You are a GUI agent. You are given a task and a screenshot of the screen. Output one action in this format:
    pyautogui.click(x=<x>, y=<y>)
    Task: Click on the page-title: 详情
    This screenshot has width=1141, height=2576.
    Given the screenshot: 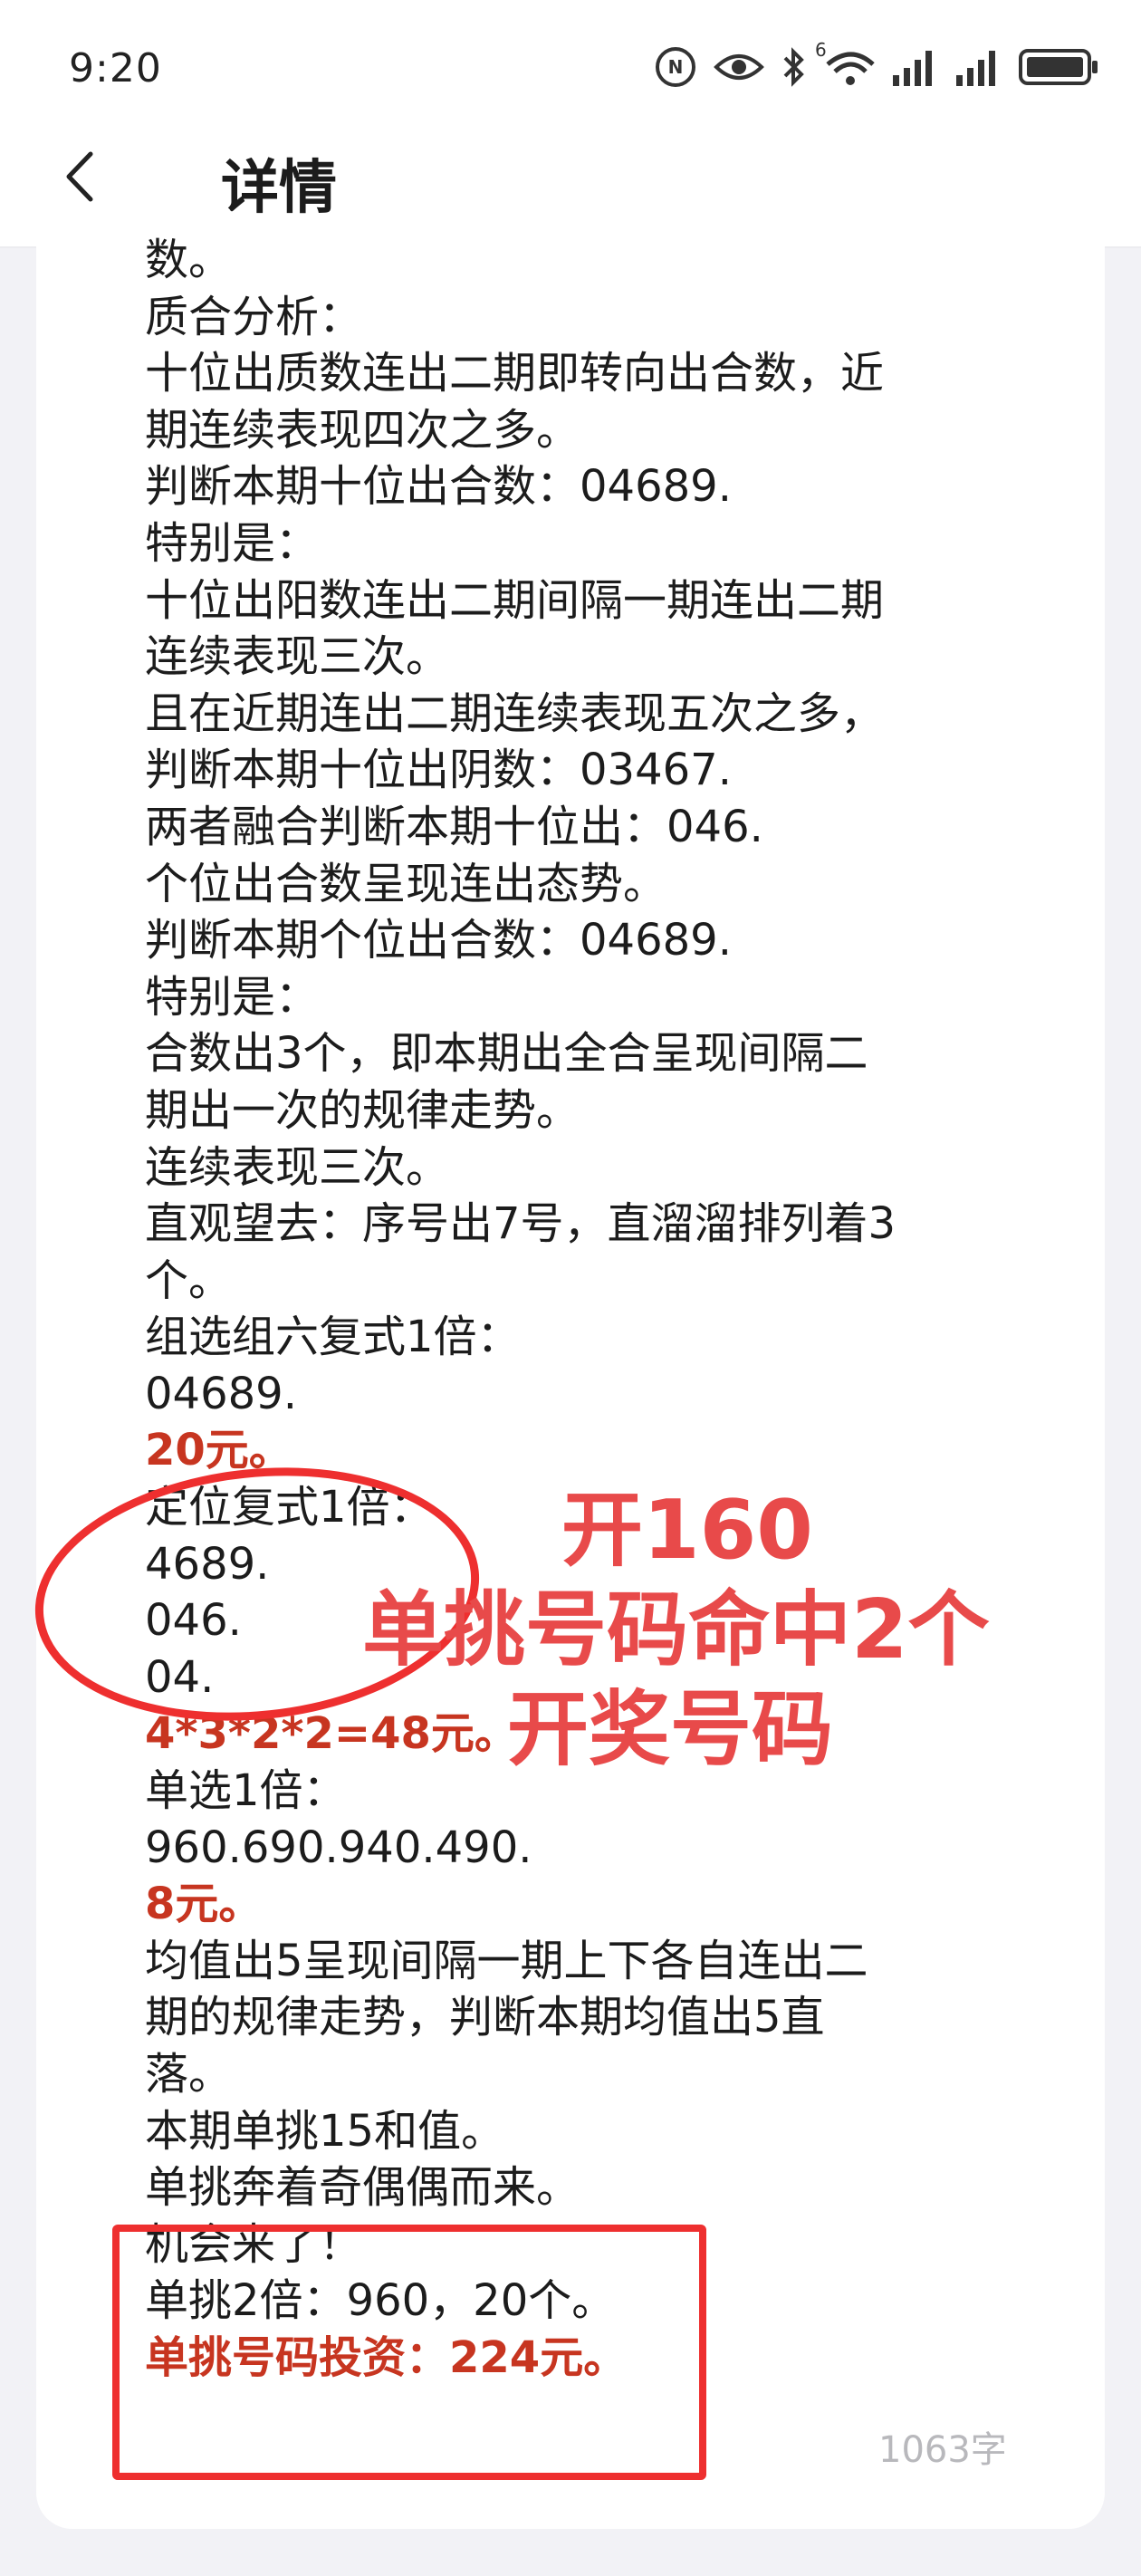 What is the action you would take?
    pyautogui.click(x=279, y=188)
    